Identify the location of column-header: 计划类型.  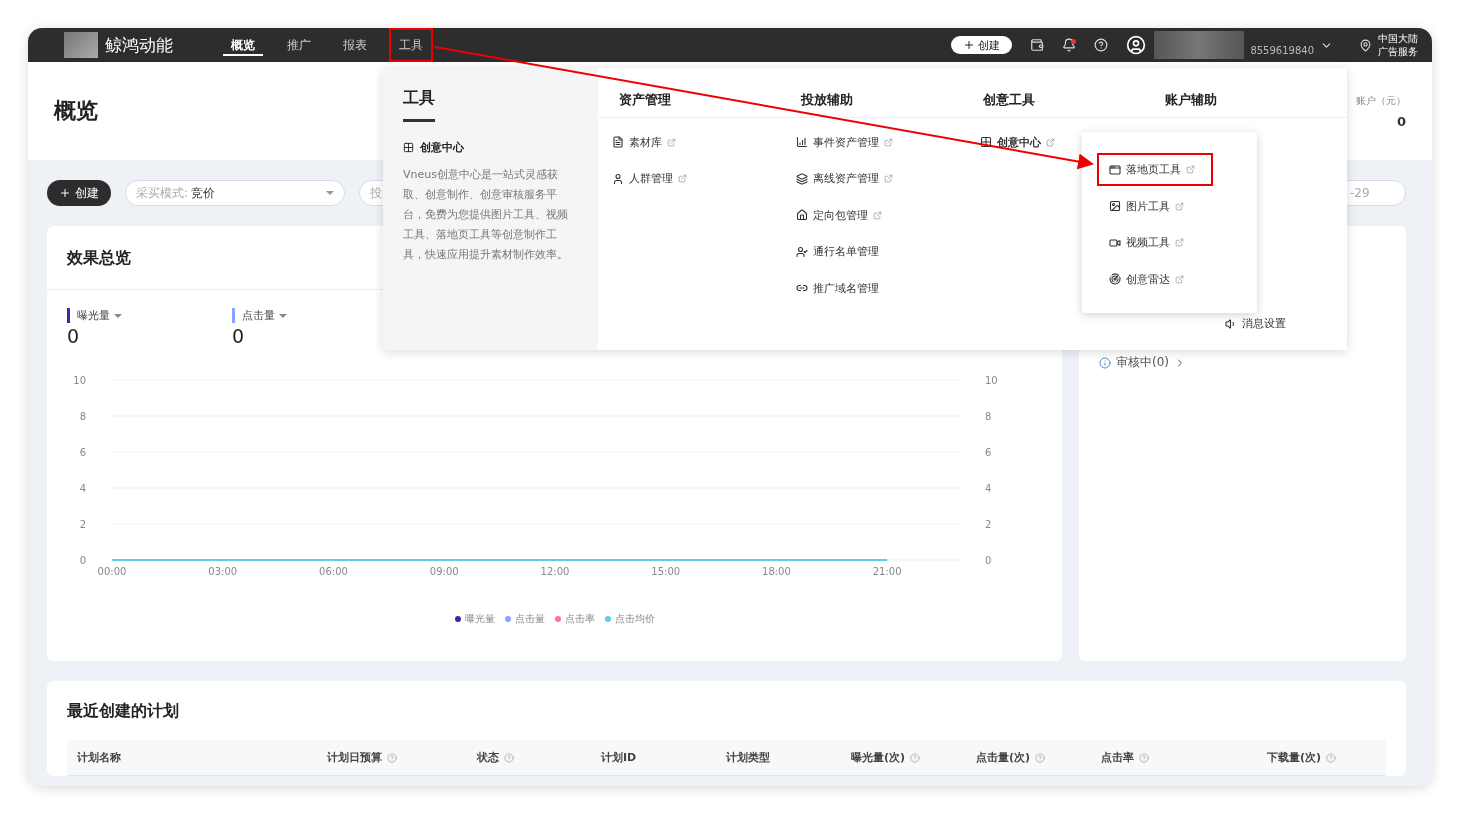
(748, 758).